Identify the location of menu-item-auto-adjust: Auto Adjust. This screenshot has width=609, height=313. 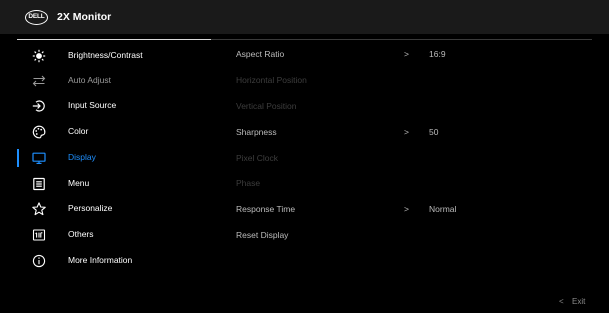
(107, 81).